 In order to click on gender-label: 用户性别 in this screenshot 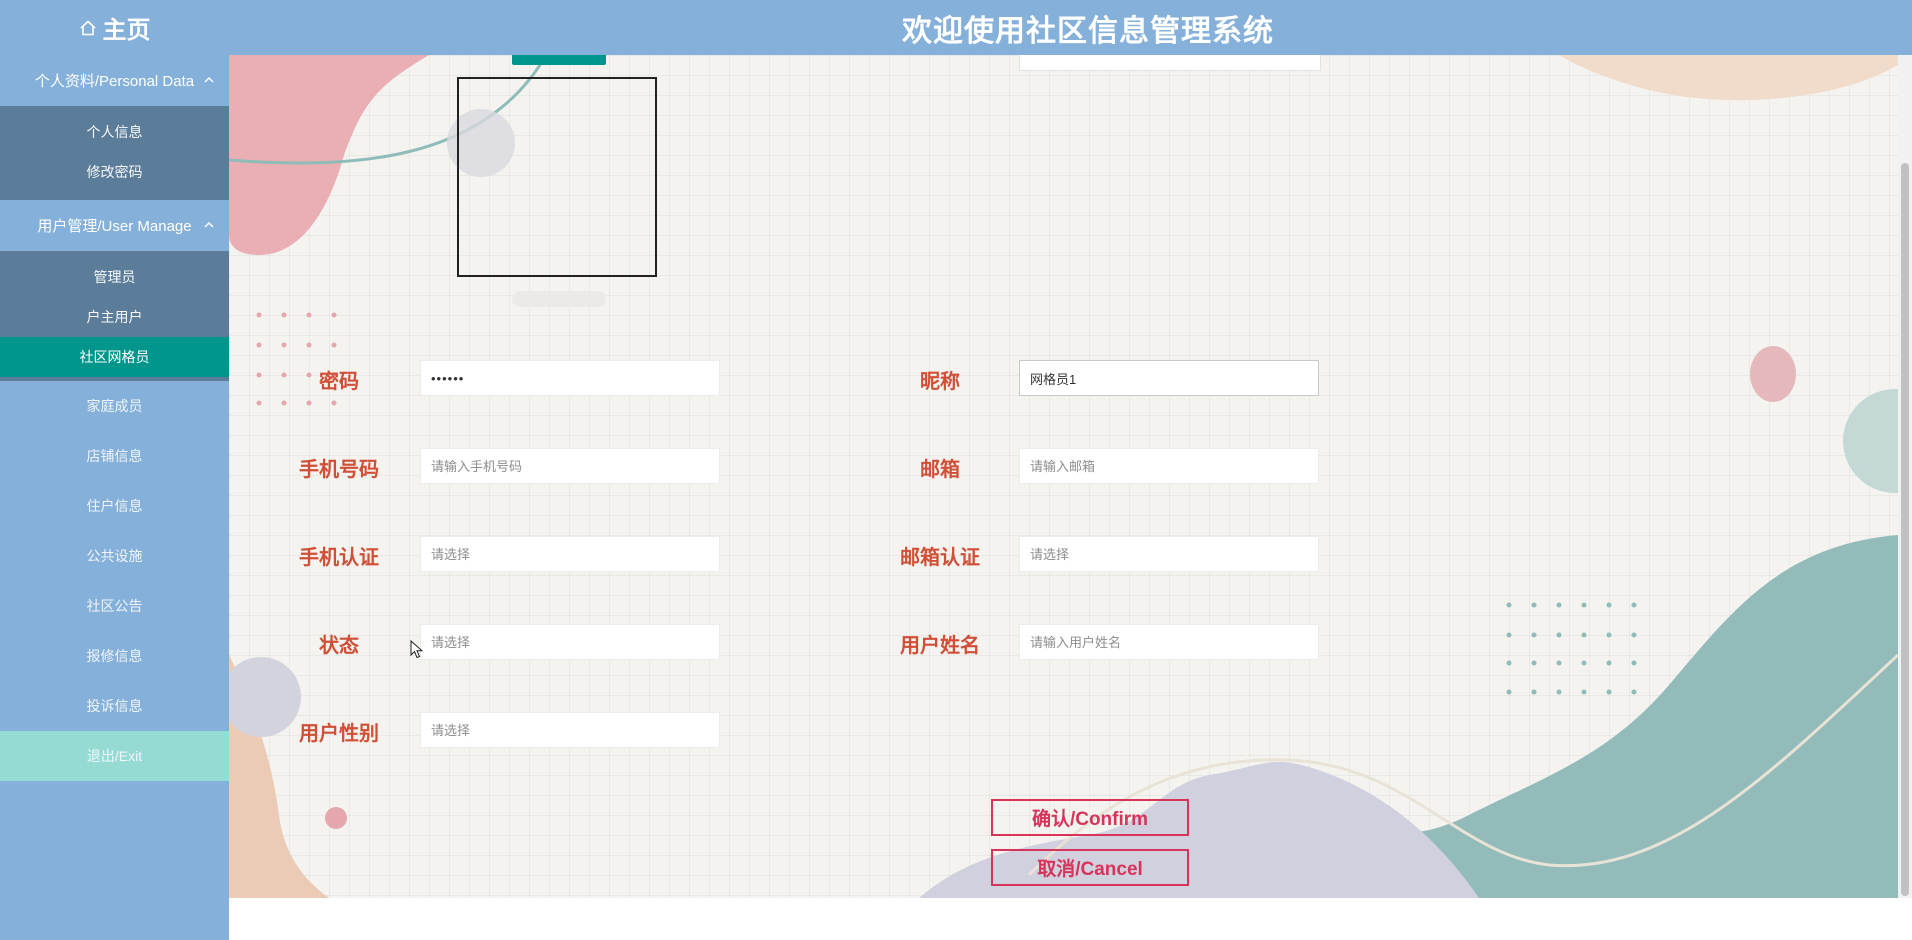, I will do `click(339, 734)`.